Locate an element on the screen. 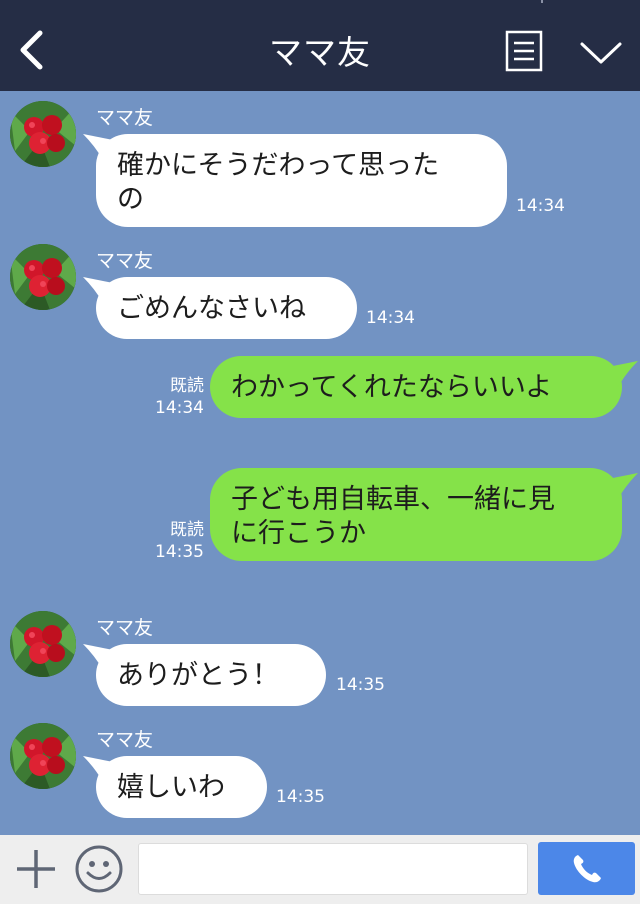 This screenshot has width=640, height=904. message-text-line: の is located at coordinates (130, 199).